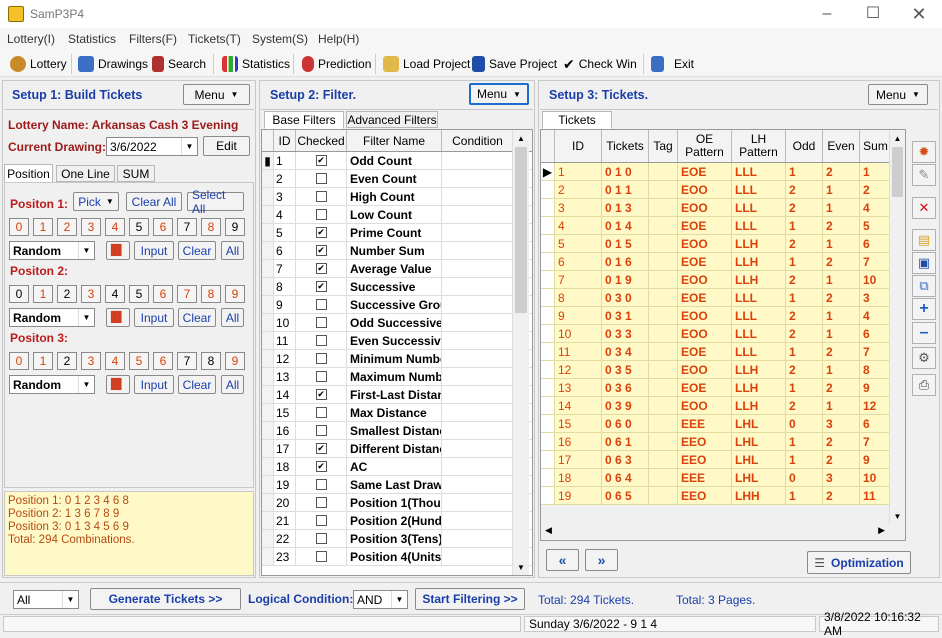  What do you see at coordinates (478, 140) in the screenshot?
I see `column-header-condition: Condition` at bounding box center [478, 140].